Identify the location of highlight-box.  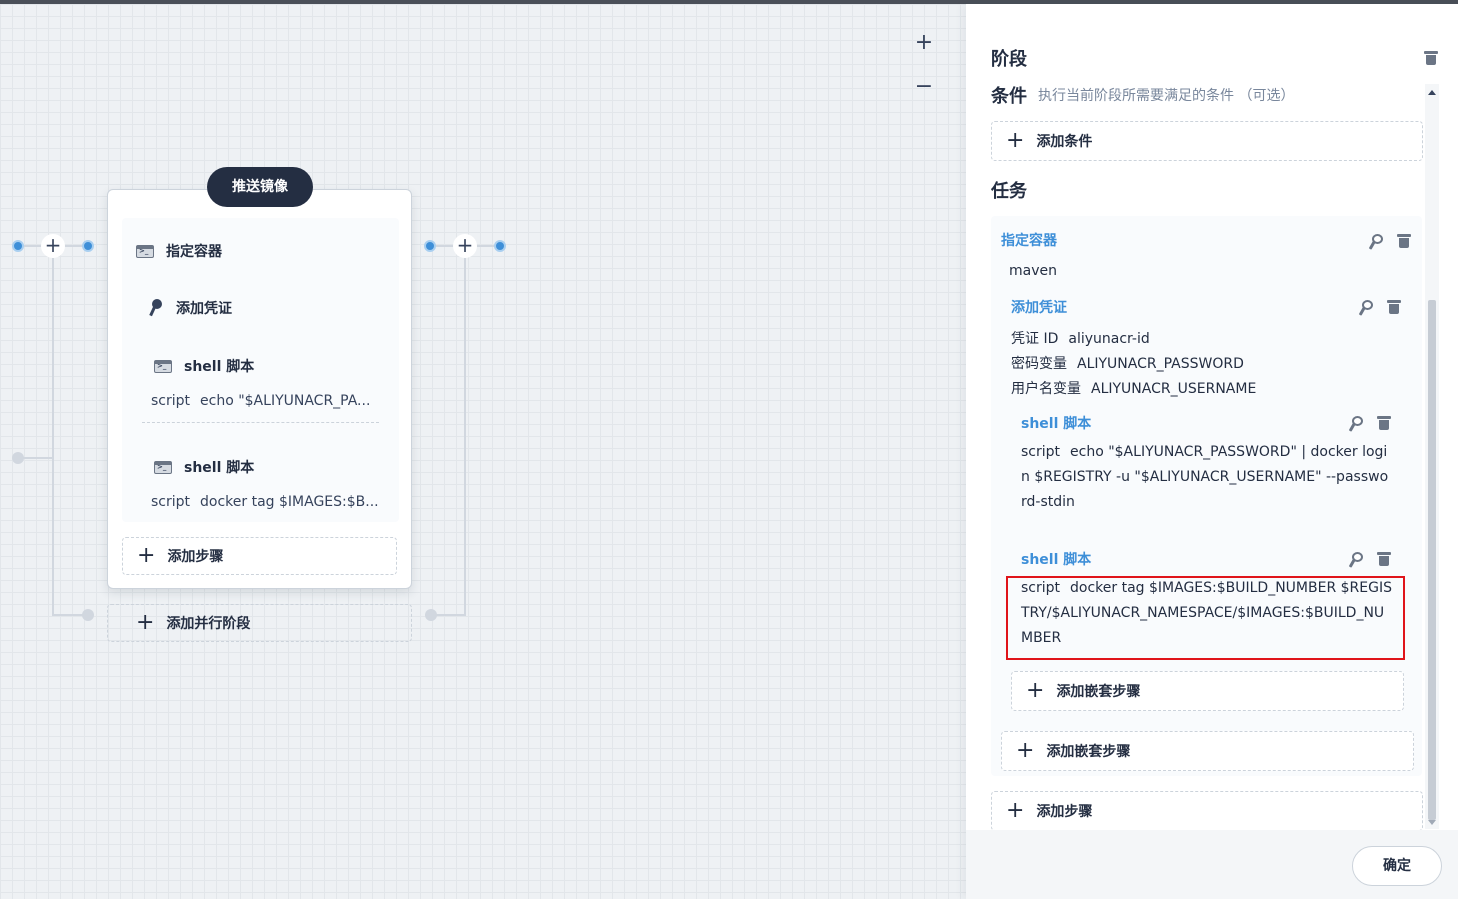
(1205, 618).